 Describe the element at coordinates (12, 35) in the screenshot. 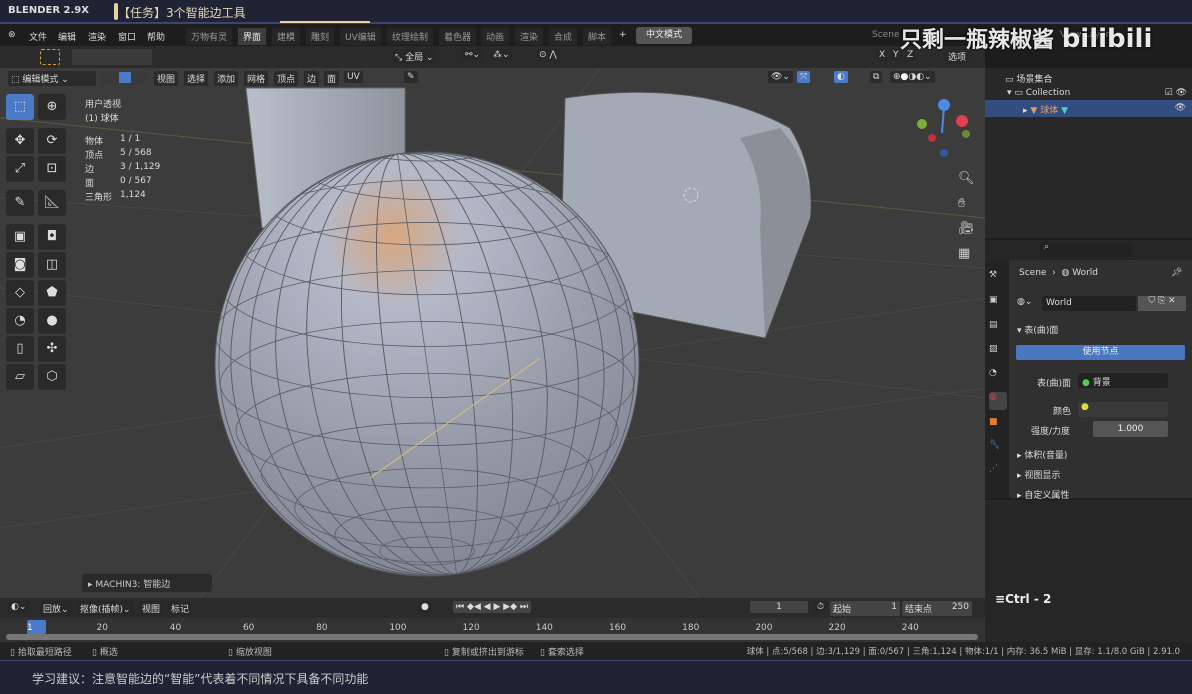

I see `blender-logo-icon: ⊛` at that location.